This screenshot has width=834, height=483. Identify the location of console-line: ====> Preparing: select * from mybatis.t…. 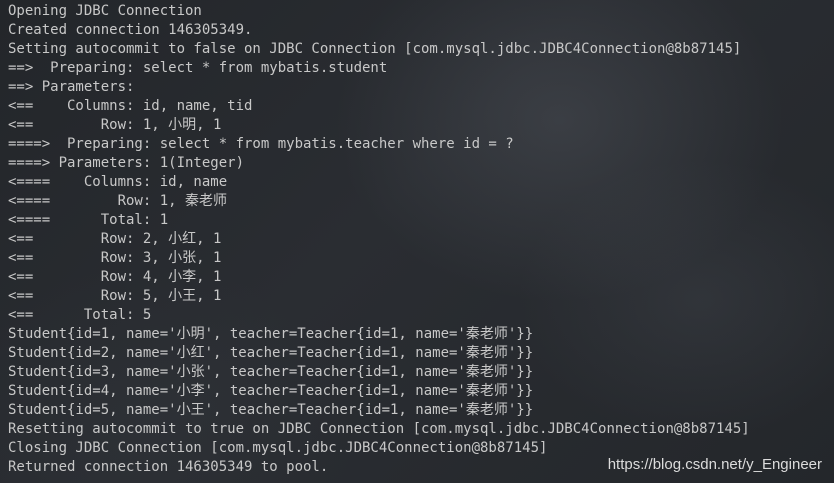
(261, 144).